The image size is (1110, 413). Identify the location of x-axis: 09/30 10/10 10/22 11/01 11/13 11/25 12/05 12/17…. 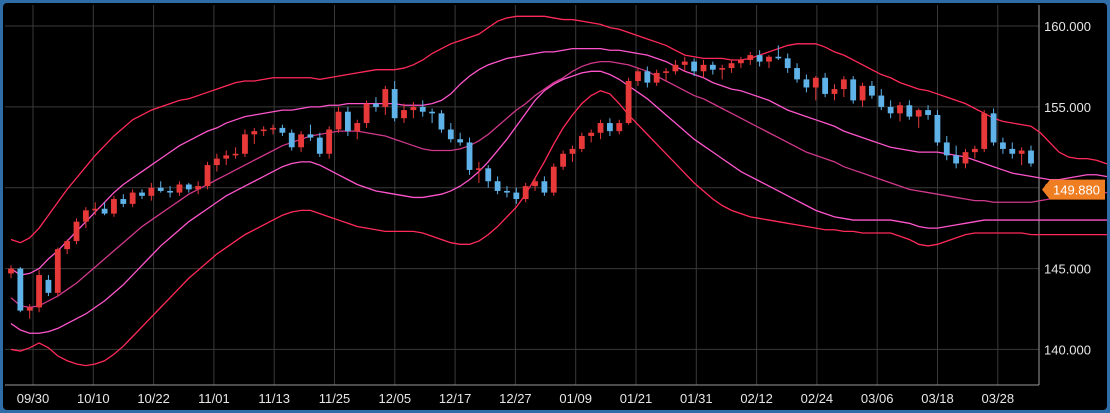
(515, 398).